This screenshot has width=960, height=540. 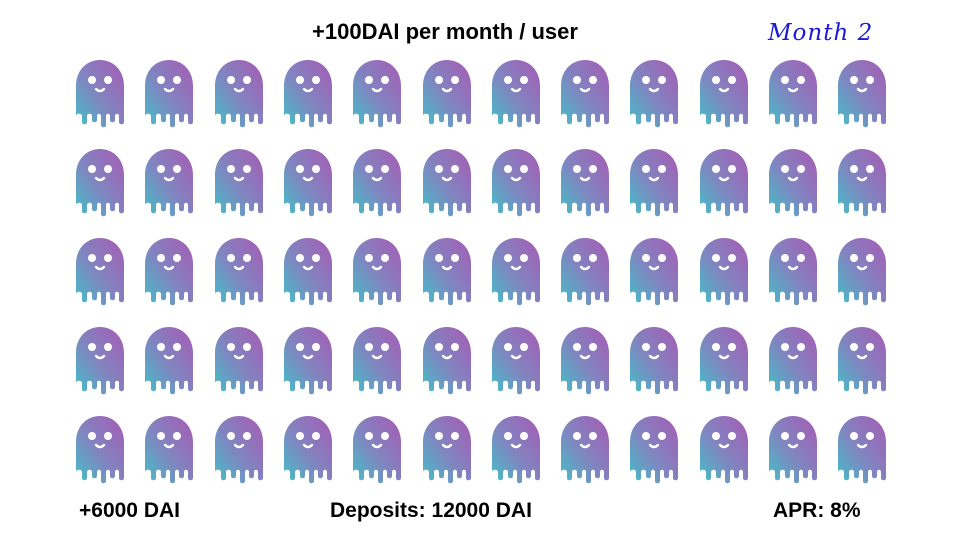 What do you see at coordinates (445, 31) in the screenshot?
I see `header-title: +100DAI per month / user` at bounding box center [445, 31].